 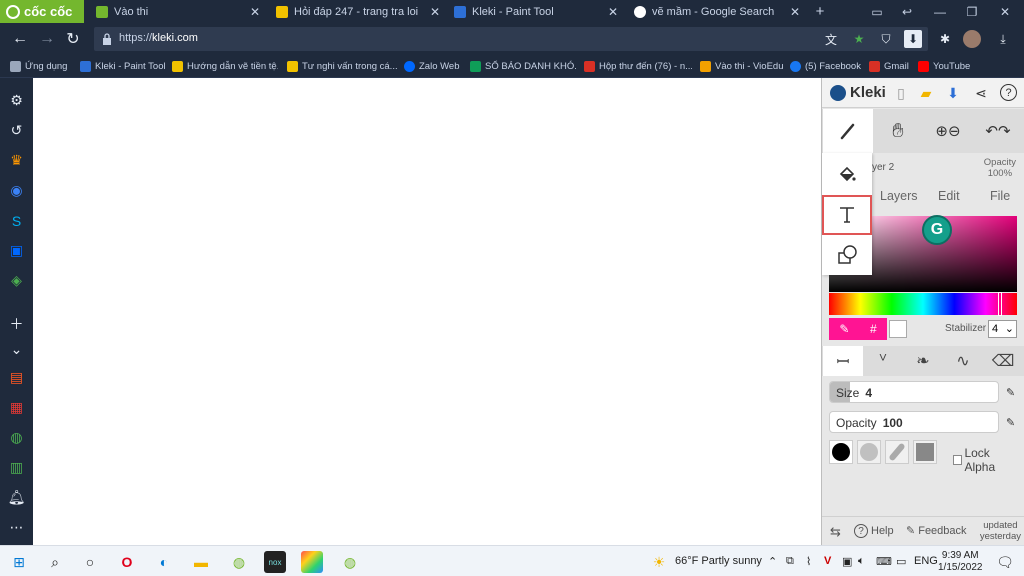 I want to click on address-bar: https://kleki.com, so click(x=511, y=39).